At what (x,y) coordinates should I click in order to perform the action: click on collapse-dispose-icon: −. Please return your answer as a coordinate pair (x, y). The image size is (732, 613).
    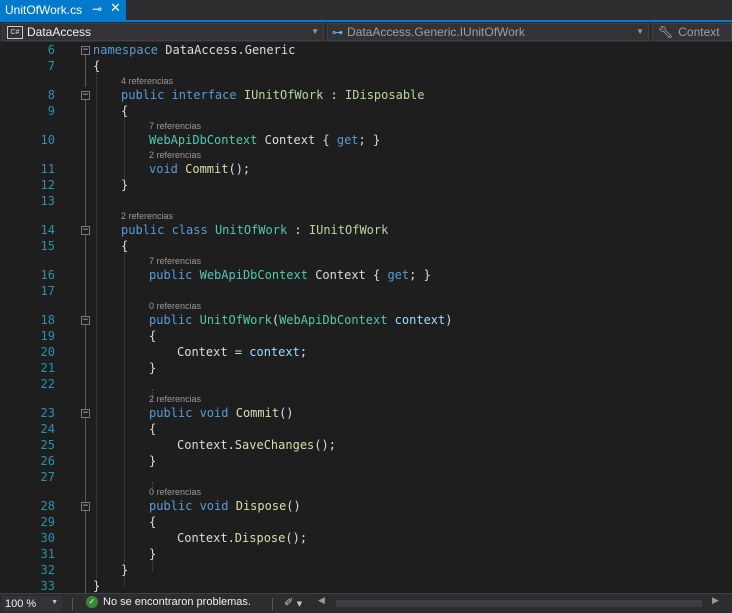
    Looking at the image, I should click on (85, 506).